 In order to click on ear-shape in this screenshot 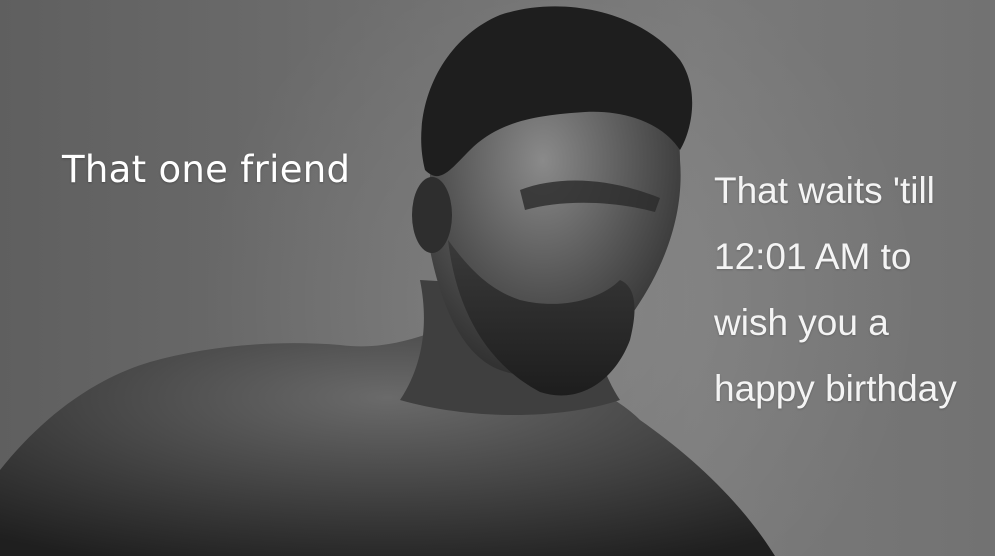, I will do `click(432, 215)`.